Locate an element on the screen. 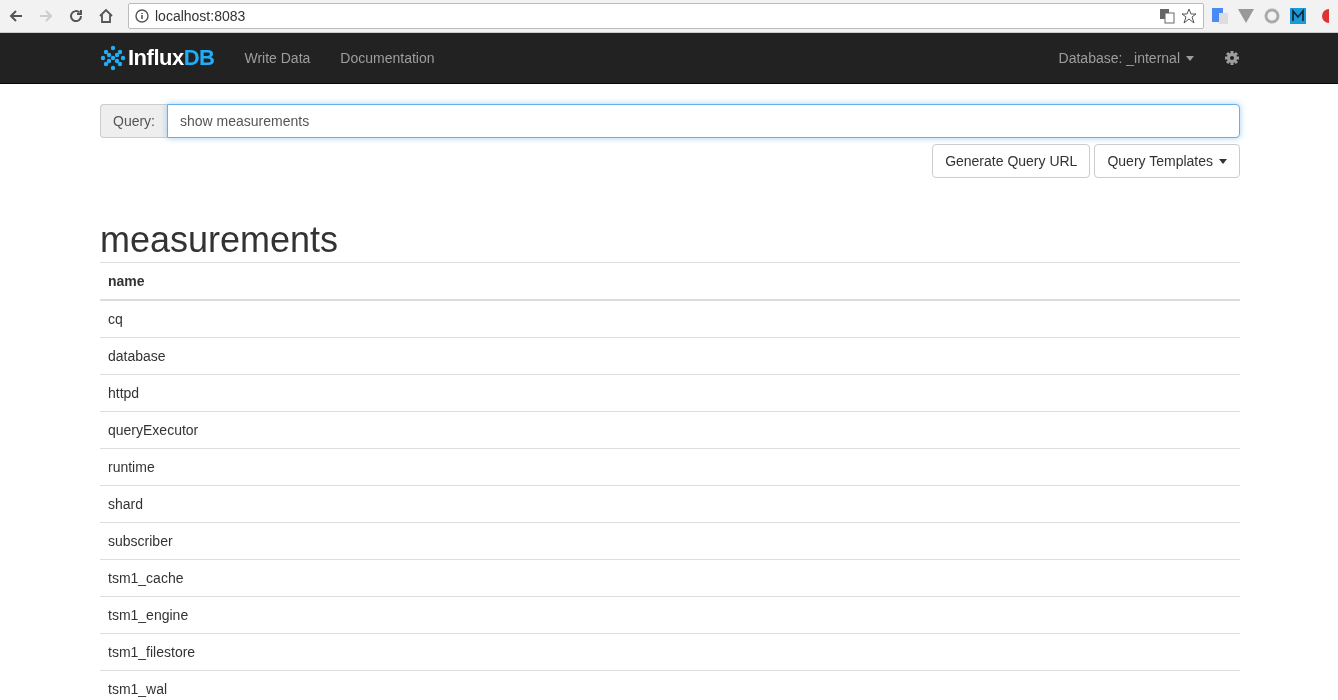 Image resolution: width=1338 pixels, height=700 pixels. result-title: measurements is located at coordinates (220, 240).